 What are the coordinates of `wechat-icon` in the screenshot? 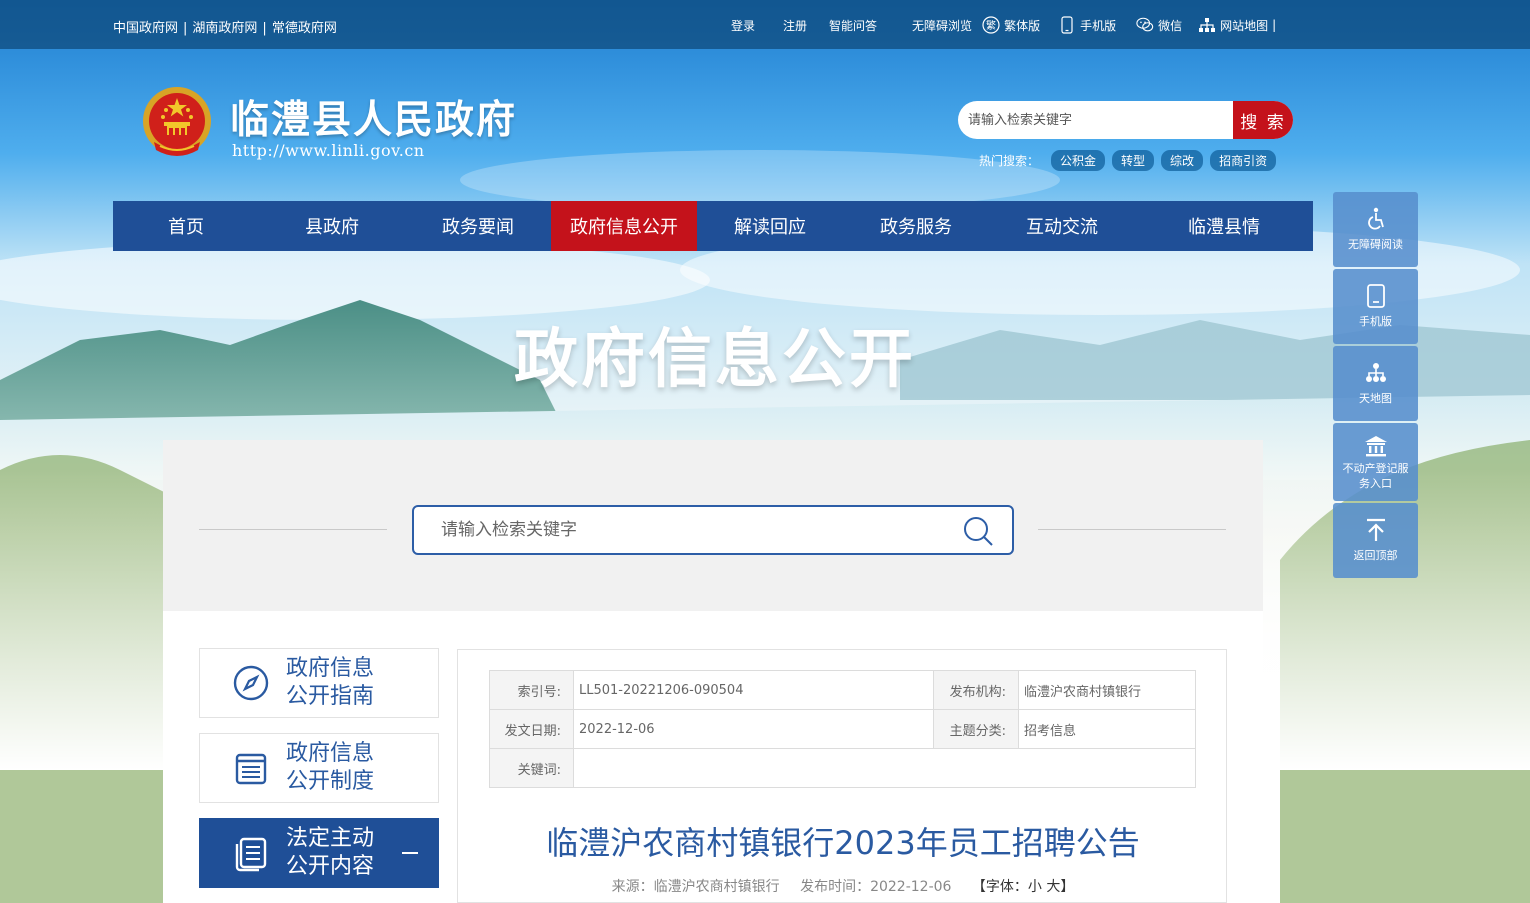 It's located at (1145, 25).